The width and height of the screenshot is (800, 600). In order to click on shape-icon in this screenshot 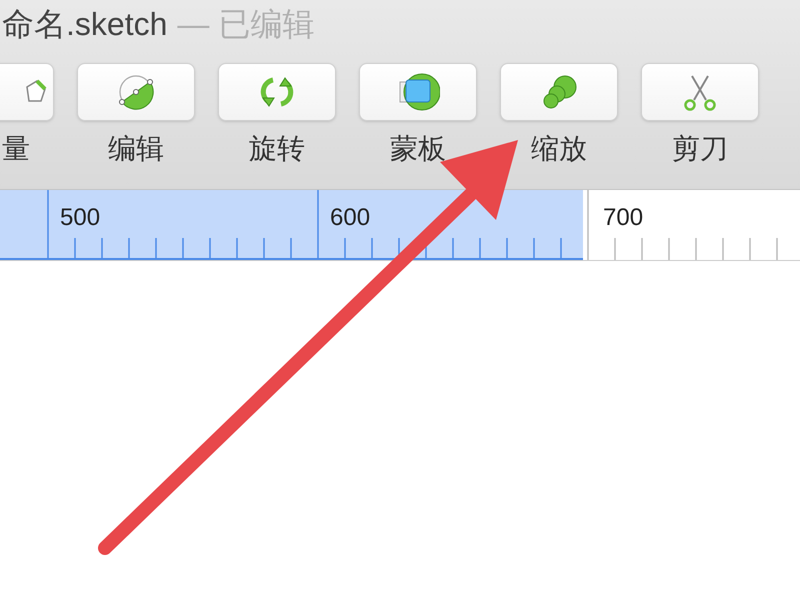, I will do `click(36, 92)`.